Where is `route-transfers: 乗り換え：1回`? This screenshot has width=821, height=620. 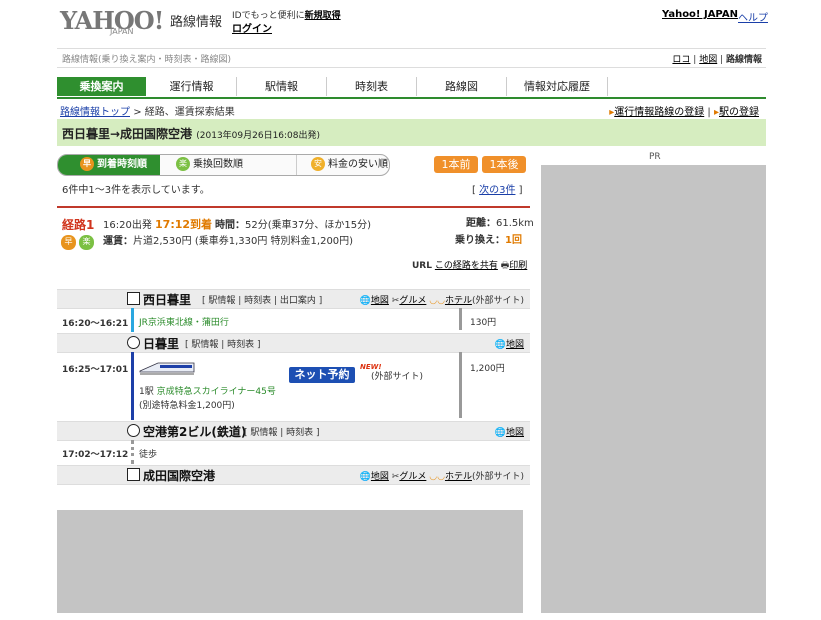 route-transfers: 乗り換え：1回 is located at coordinates (488, 240).